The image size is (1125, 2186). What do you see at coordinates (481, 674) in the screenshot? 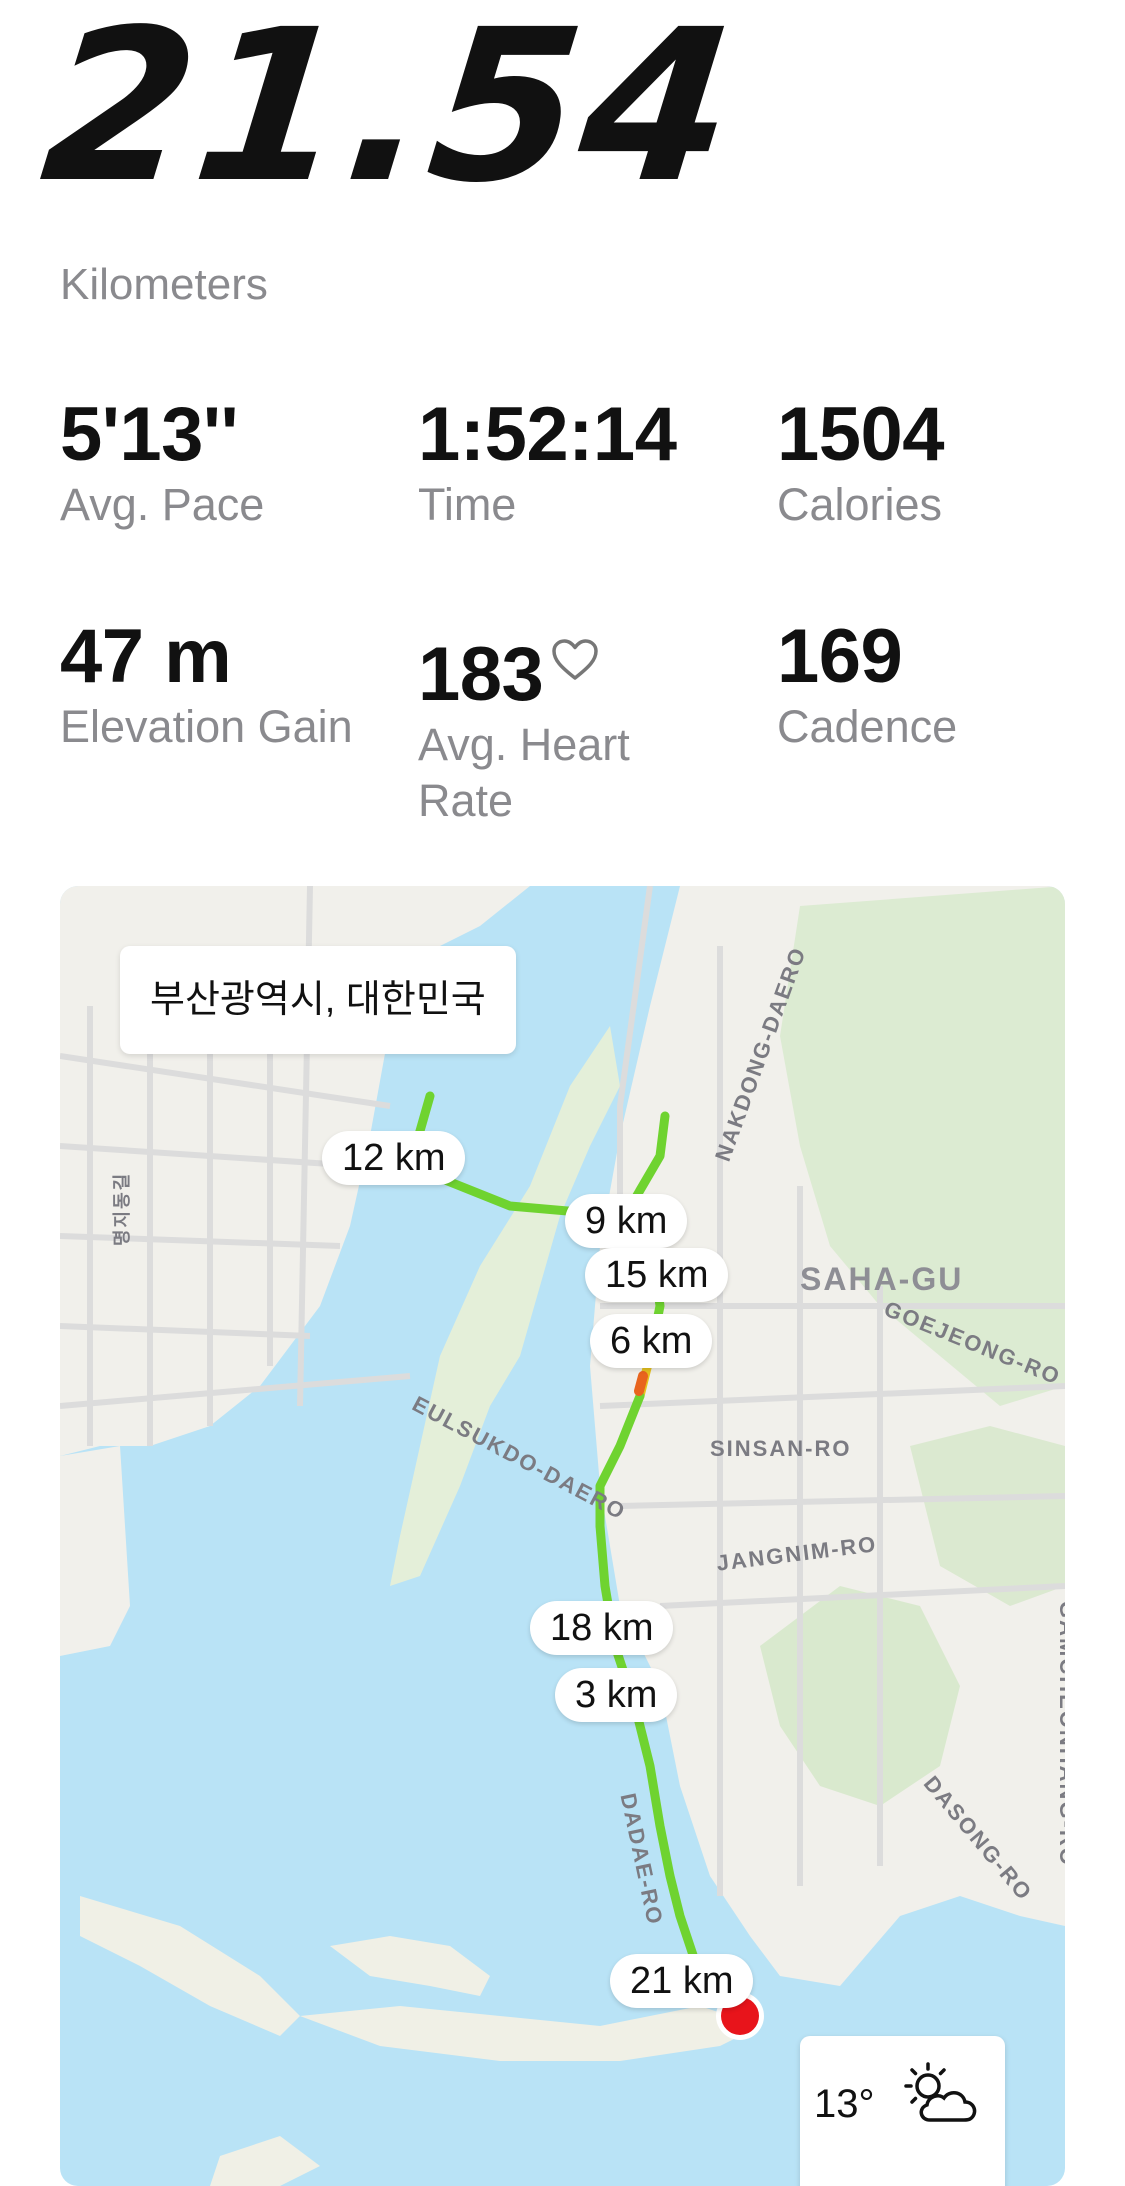
I see `stat-value: 183` at bounding box center [481, 674].